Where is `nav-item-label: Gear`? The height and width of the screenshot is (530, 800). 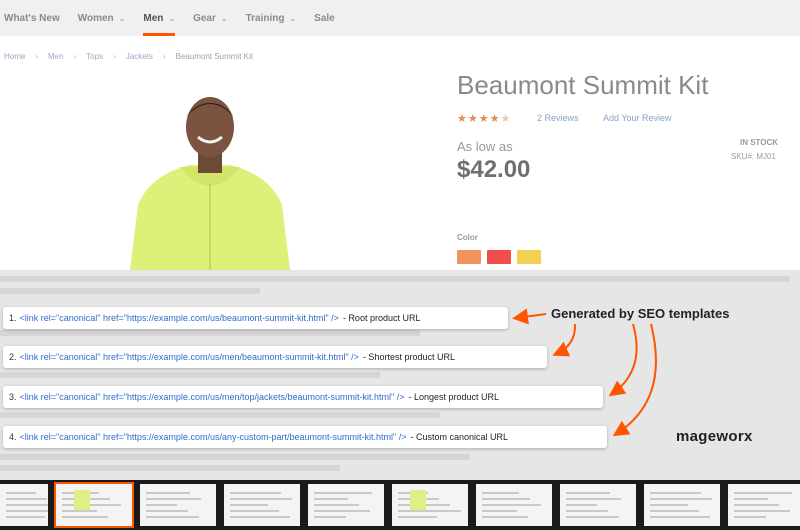 nav-item-label: Gear is located at coordinates (204, 18).